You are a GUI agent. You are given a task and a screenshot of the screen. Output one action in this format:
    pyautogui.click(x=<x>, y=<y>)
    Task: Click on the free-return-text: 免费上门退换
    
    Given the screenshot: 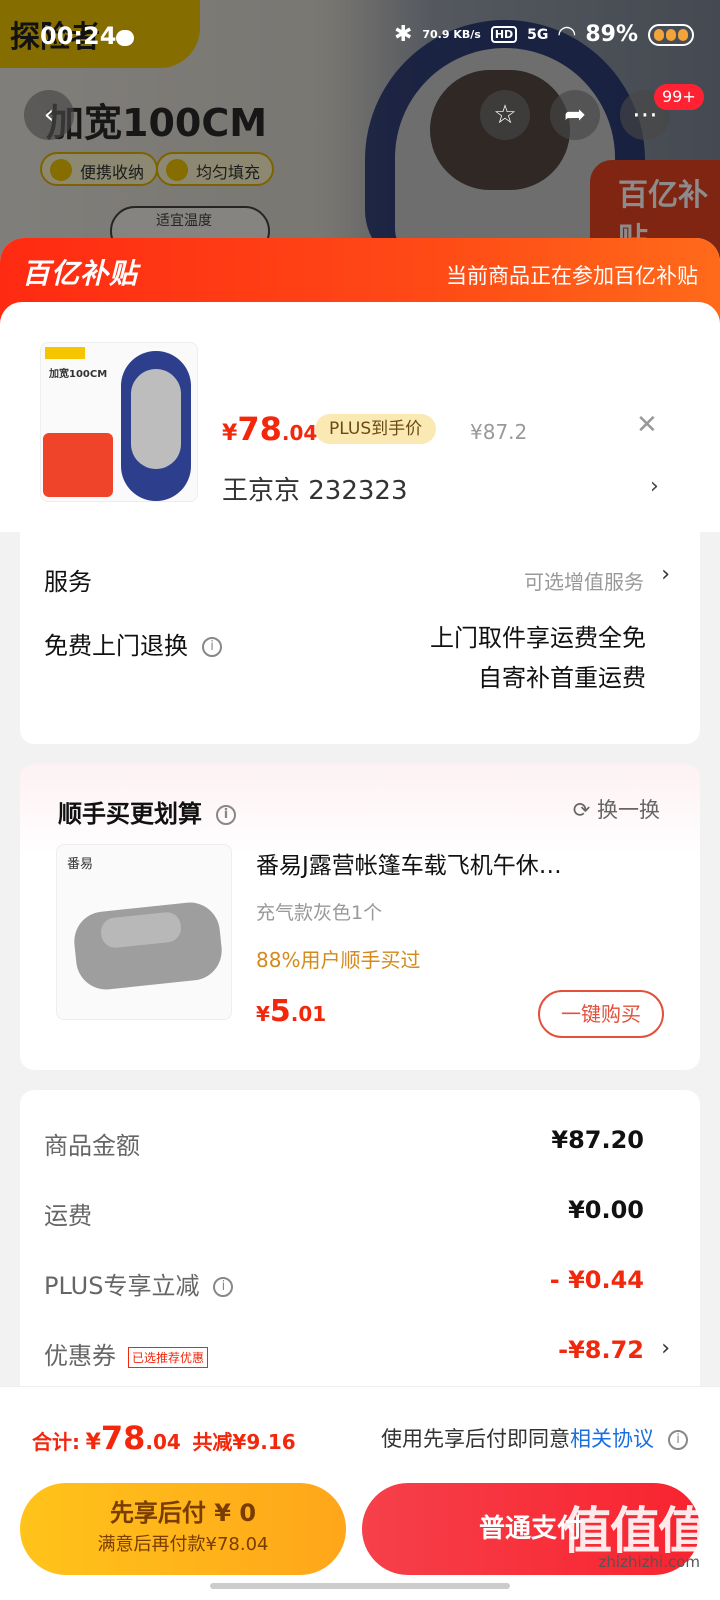 What is the action you would take?
    pyautogui.click(x=116, y=646)
    